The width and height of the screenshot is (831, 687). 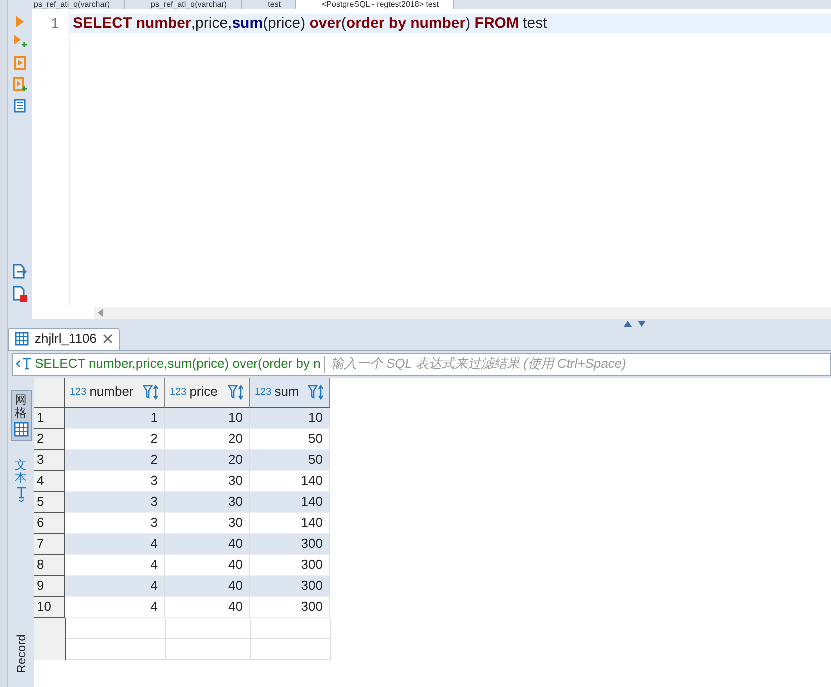 I want to click on export-icon, so click(x=20, y=271).